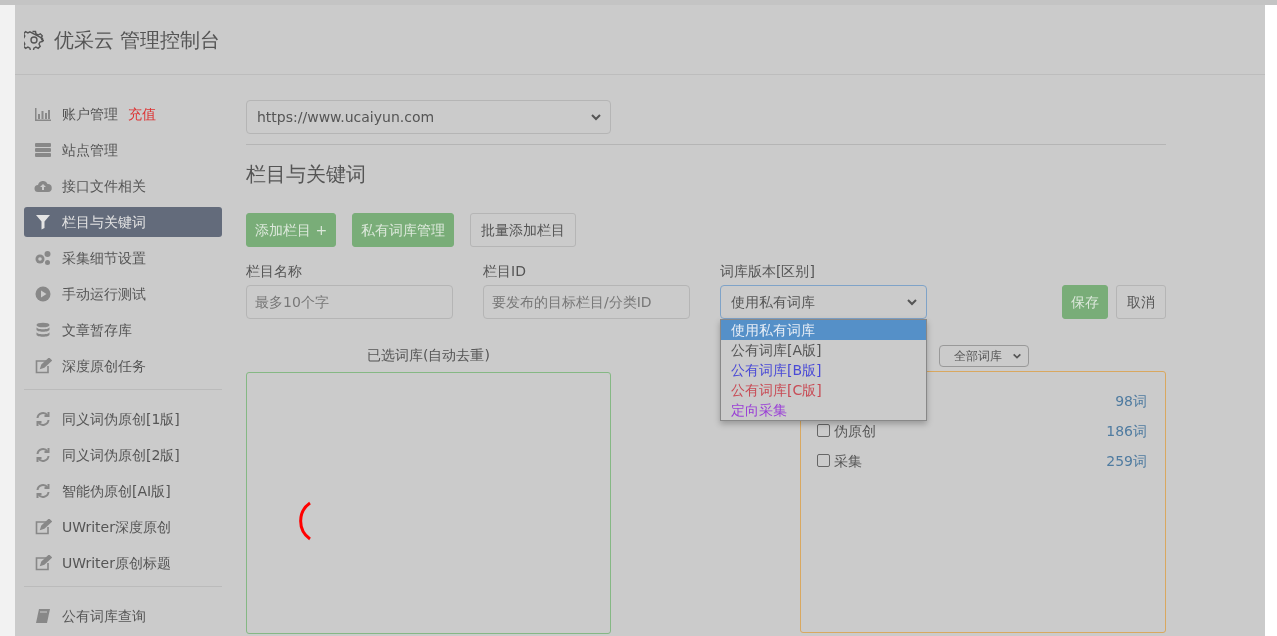  I want to click on sidebar-label: 深度原创任务, so click(104, 366).